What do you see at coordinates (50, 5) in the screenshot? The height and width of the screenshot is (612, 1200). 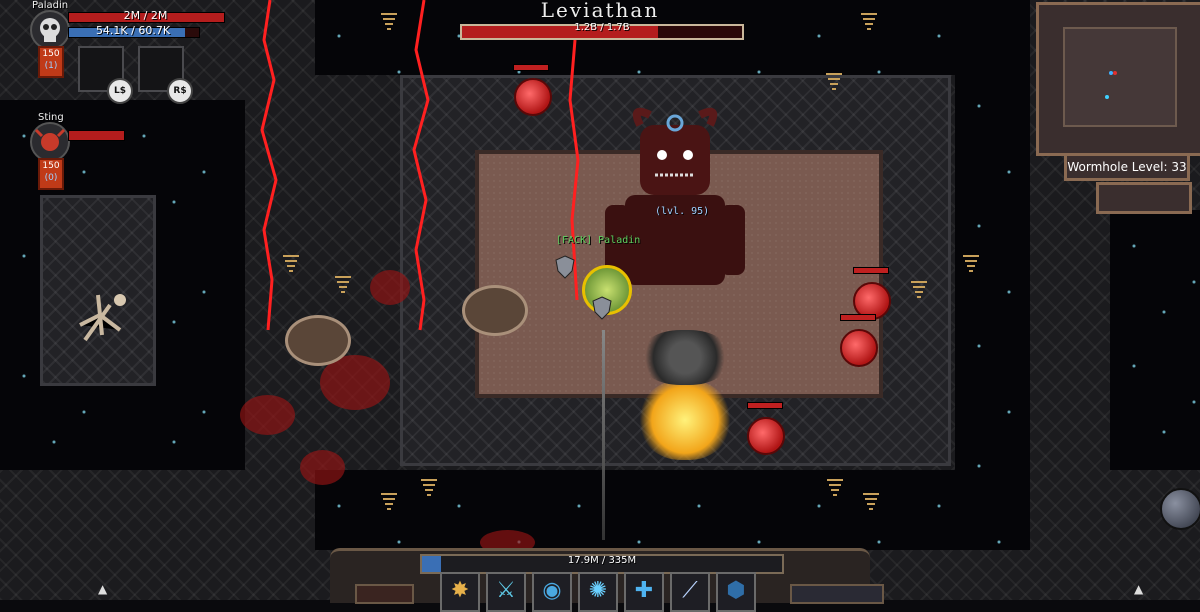 I see `player-name: Paladin` at bounding box center [50, 5].